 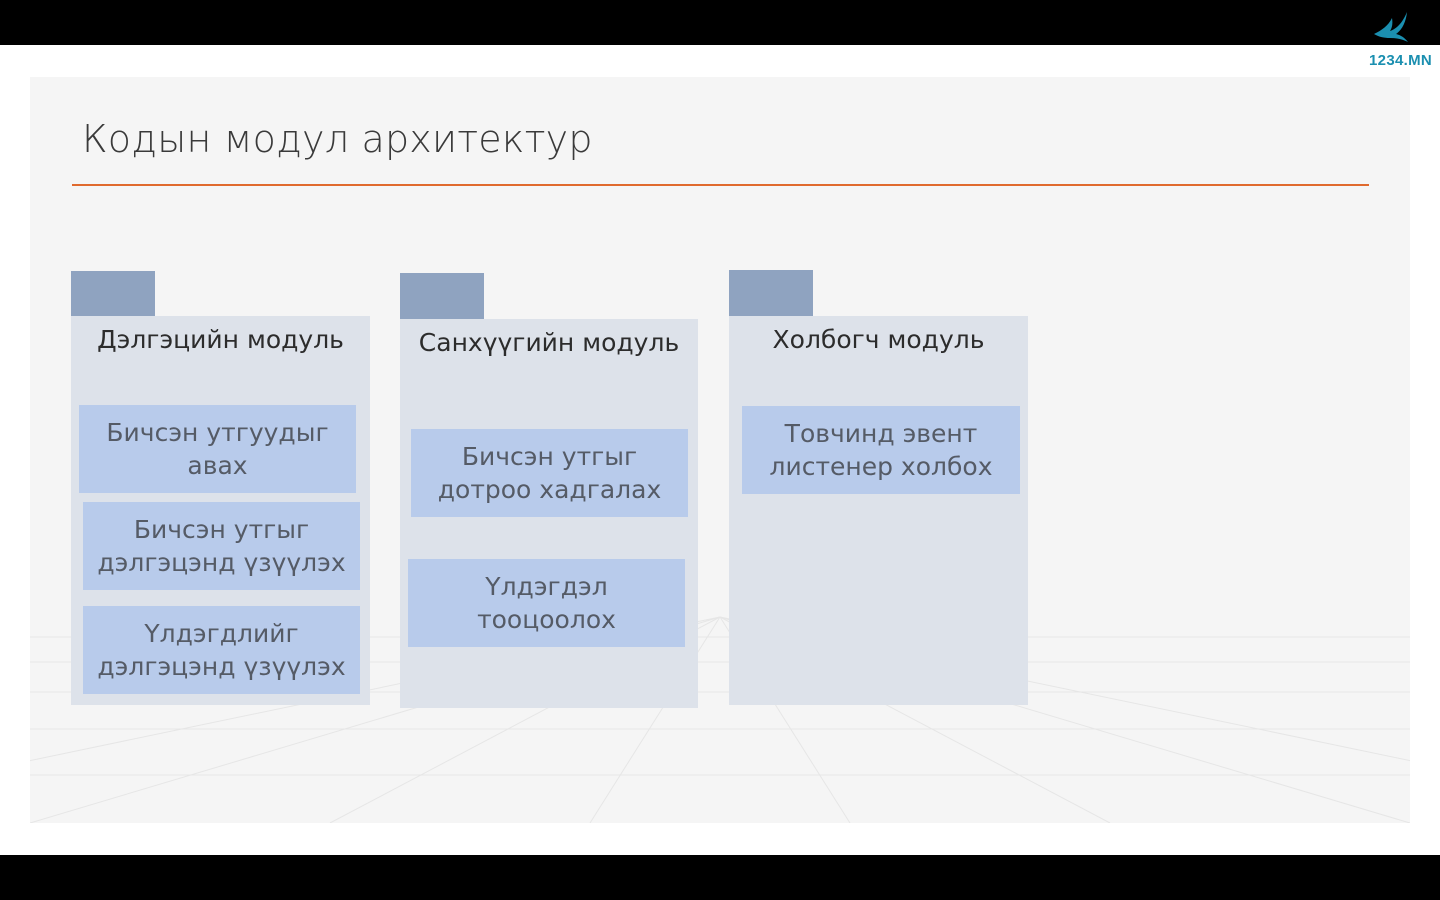 I want to click on module-tab-display, so click(x=113, y=294).